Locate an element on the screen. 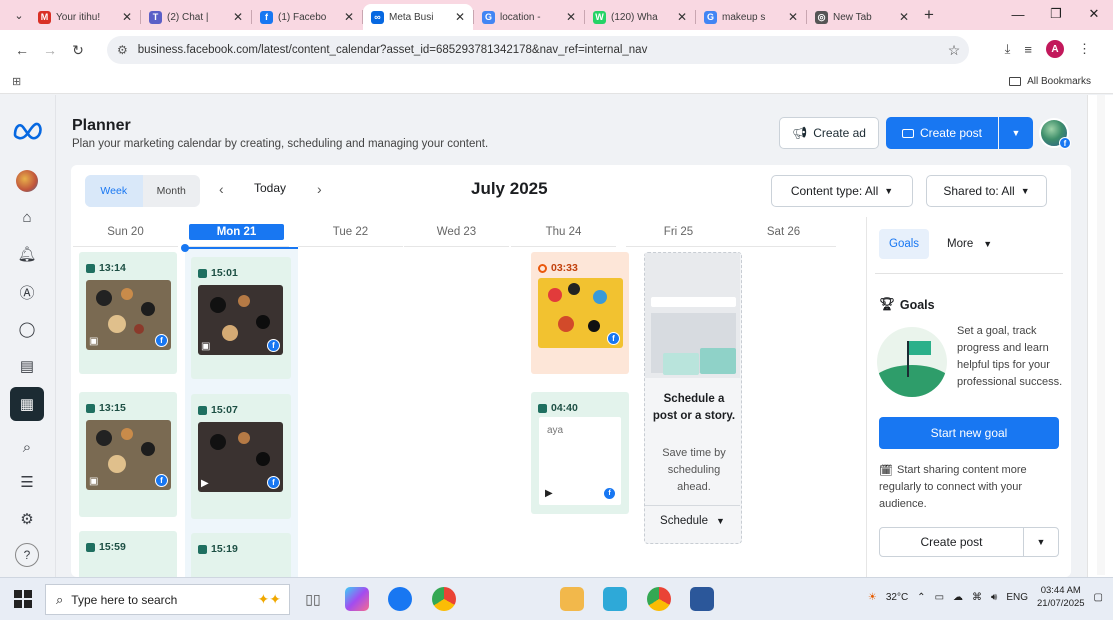  onedrive-icon: ☁ is located at coordinates (958, 597).